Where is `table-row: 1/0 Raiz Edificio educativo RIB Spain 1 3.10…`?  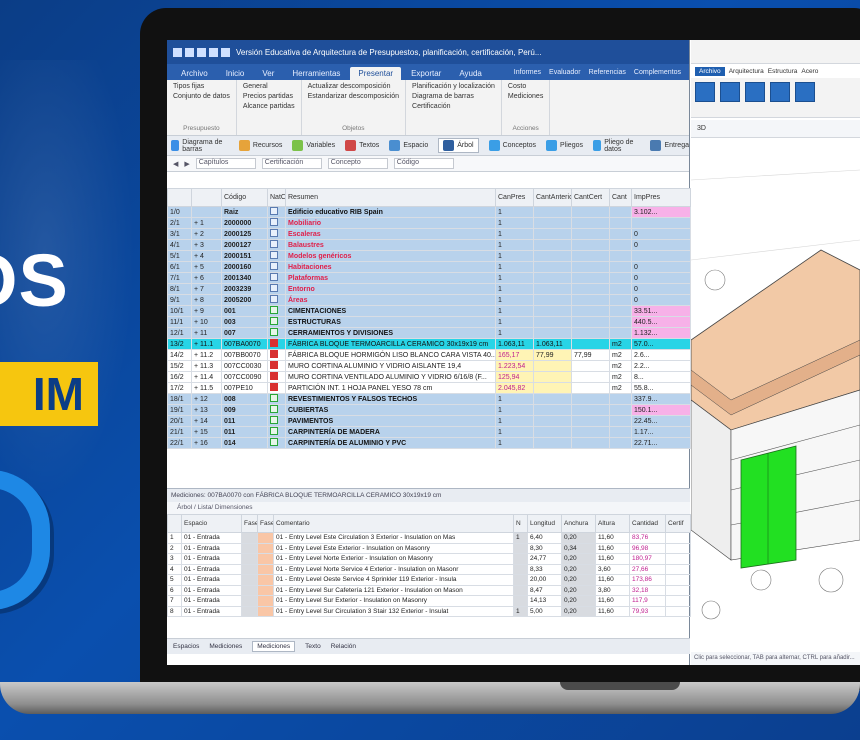
table-row: 1/0 Raiz Edificio educativo RIB Spain 1 3.10… is located at coordinates (429, 212).